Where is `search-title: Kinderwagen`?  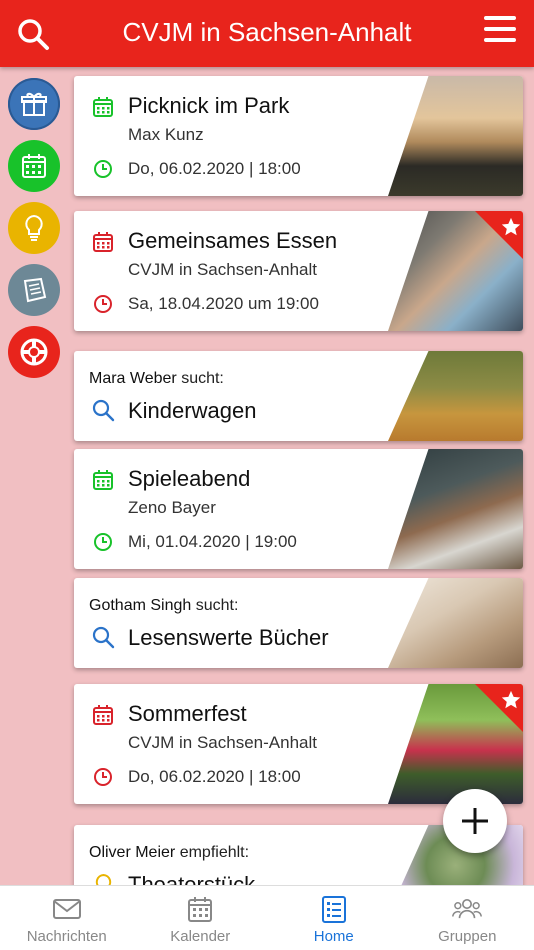 search-title: Kinderwagen is located at coordinates (192, 410).